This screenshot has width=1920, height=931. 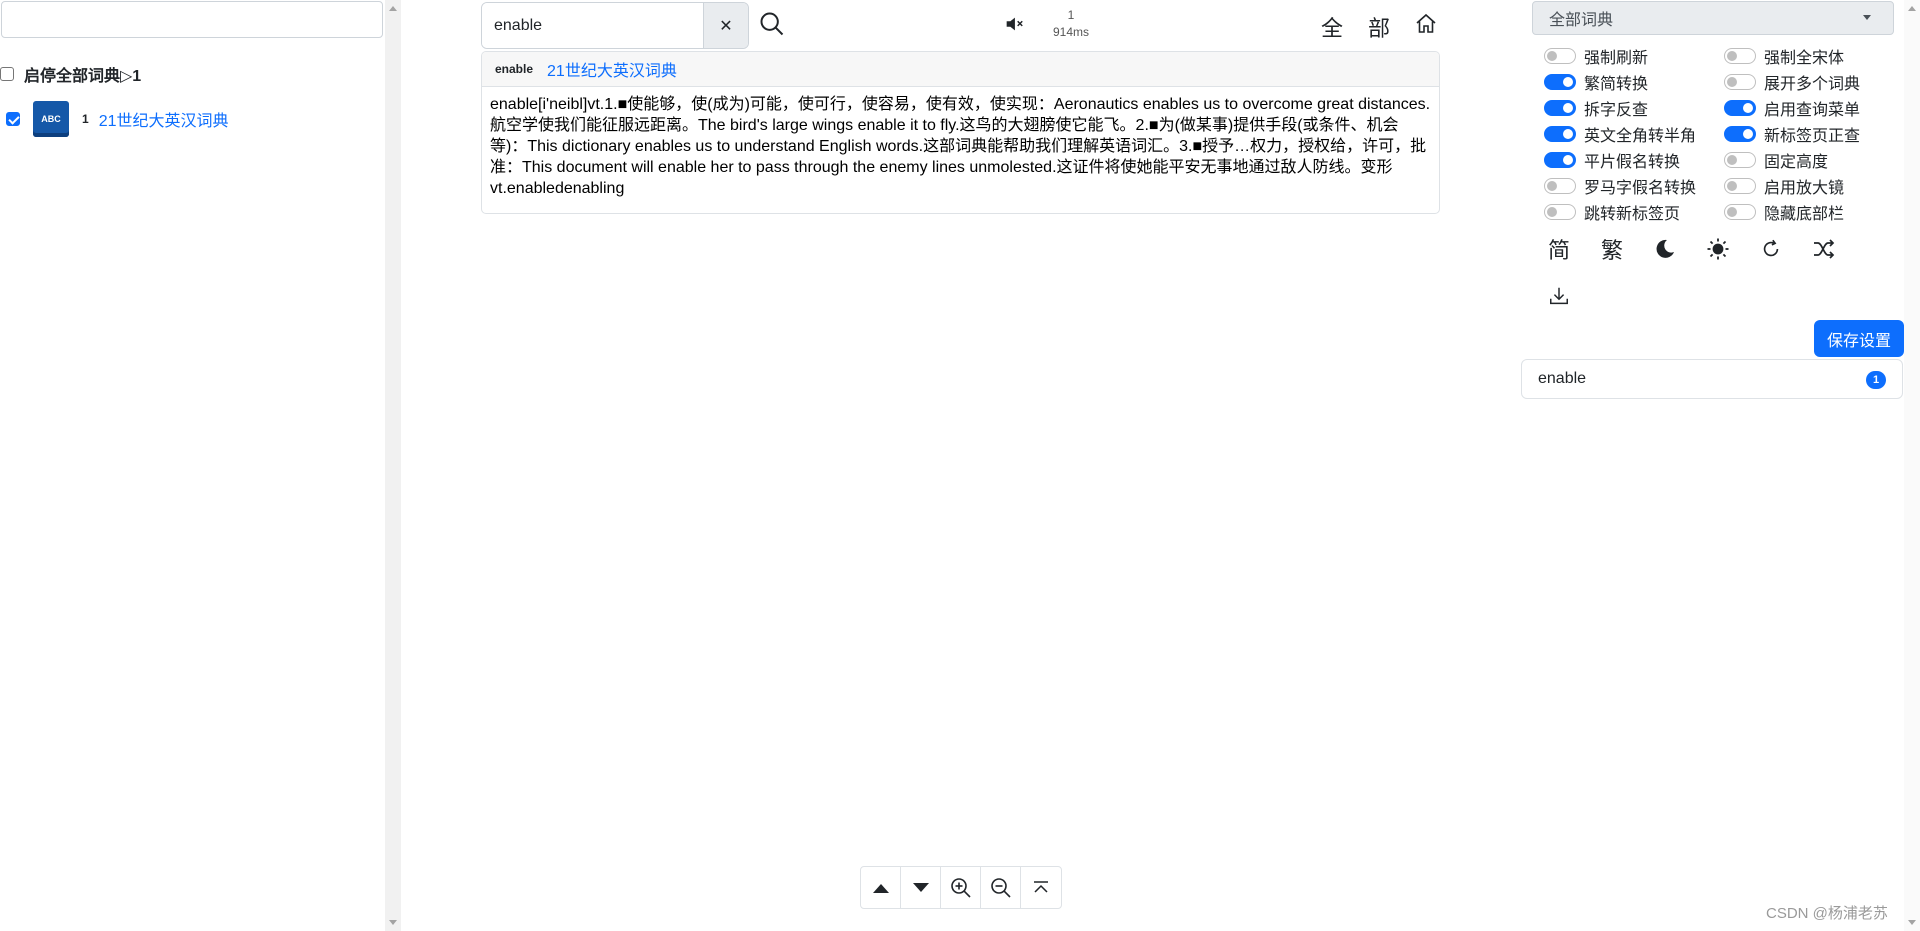 I want to click on dictionary-icon-text: ABC, so click(x=51, y=119).